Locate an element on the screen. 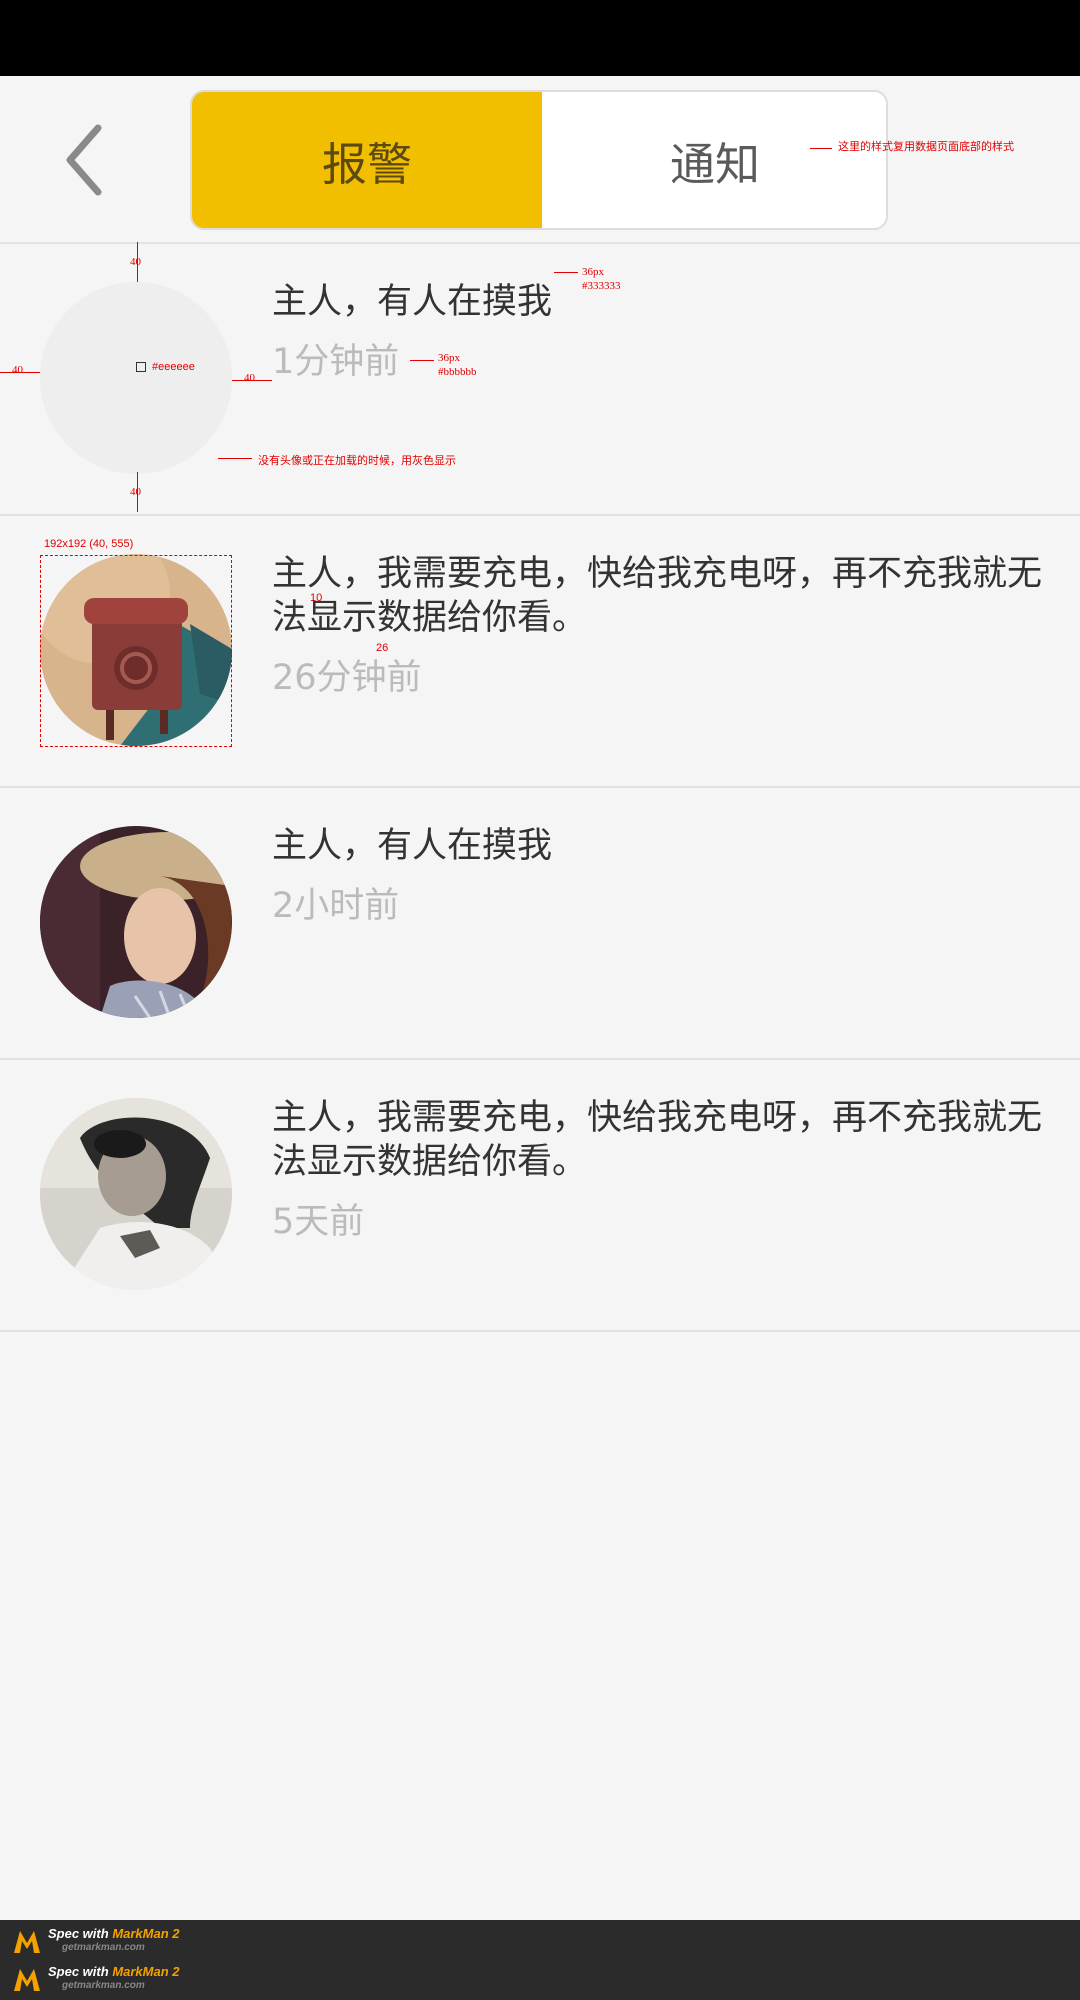 Image resolution: width=1080 pixels, height=2000 pixels. annotation-placeholder-color: #eeeeee is located at coordinates (173, 367).